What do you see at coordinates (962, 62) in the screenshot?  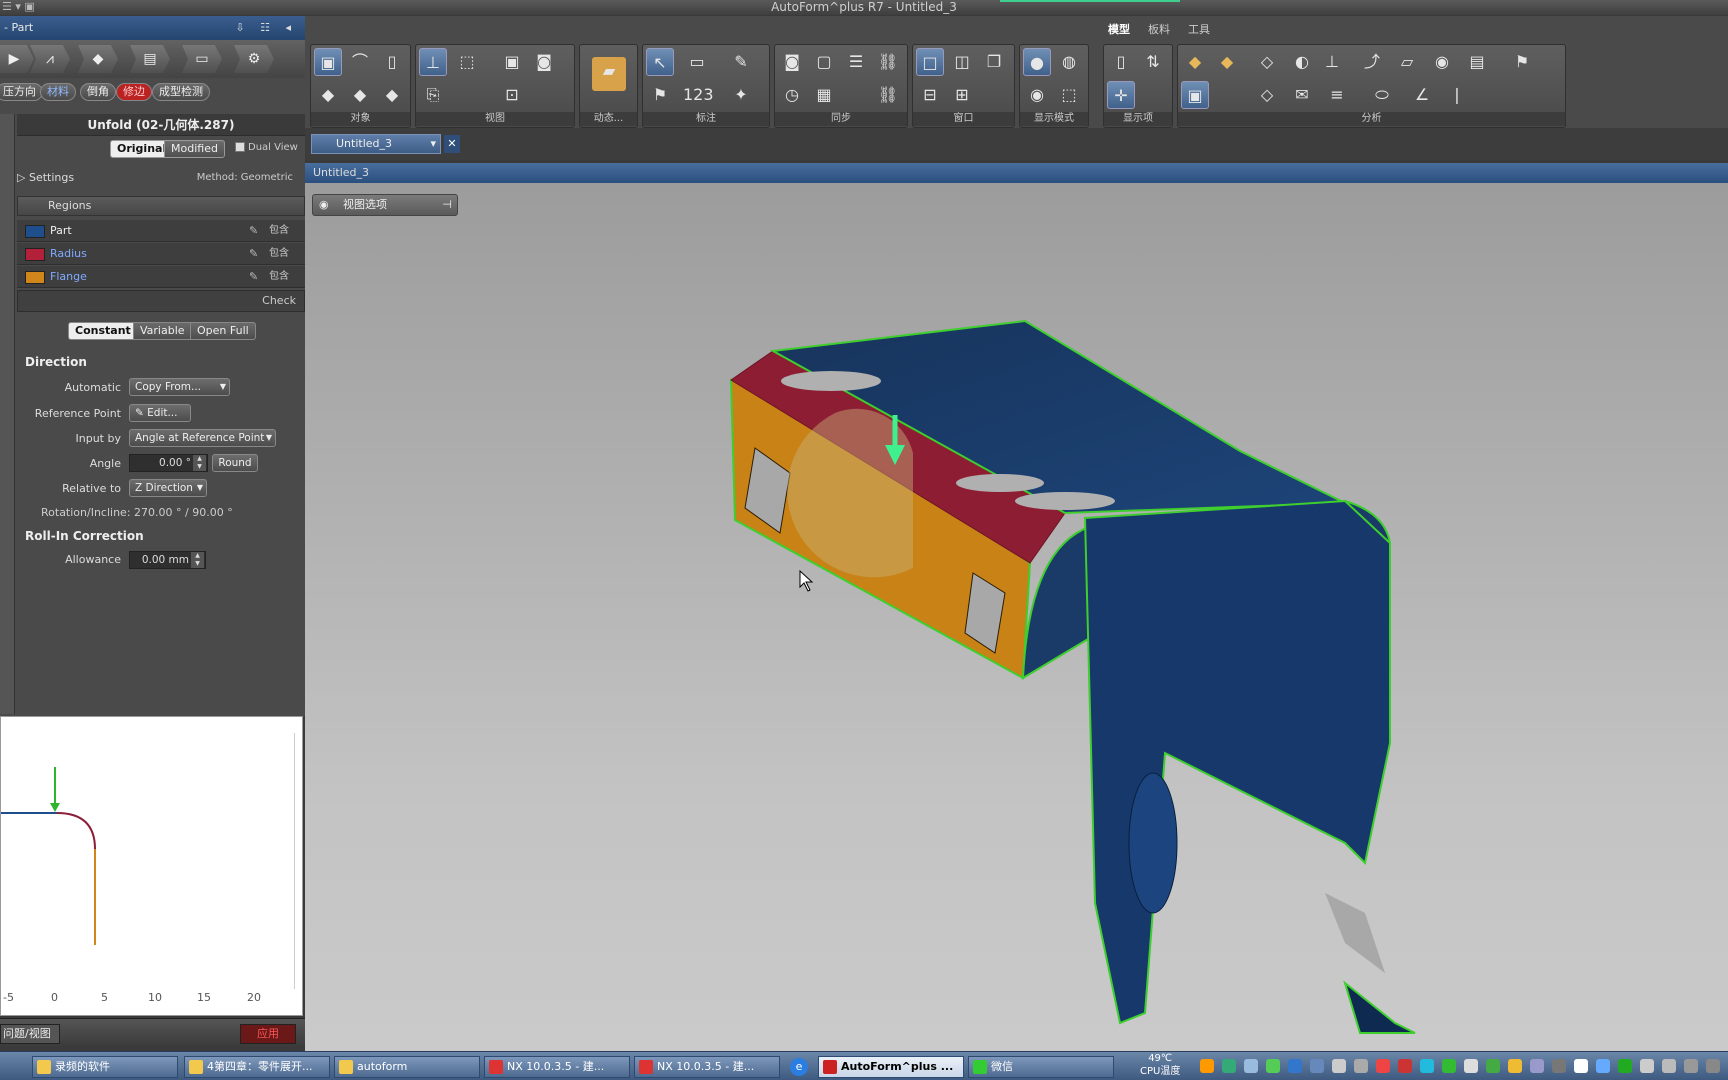 I see `split-window-icon: ◫` at bounding box center [962, 62].